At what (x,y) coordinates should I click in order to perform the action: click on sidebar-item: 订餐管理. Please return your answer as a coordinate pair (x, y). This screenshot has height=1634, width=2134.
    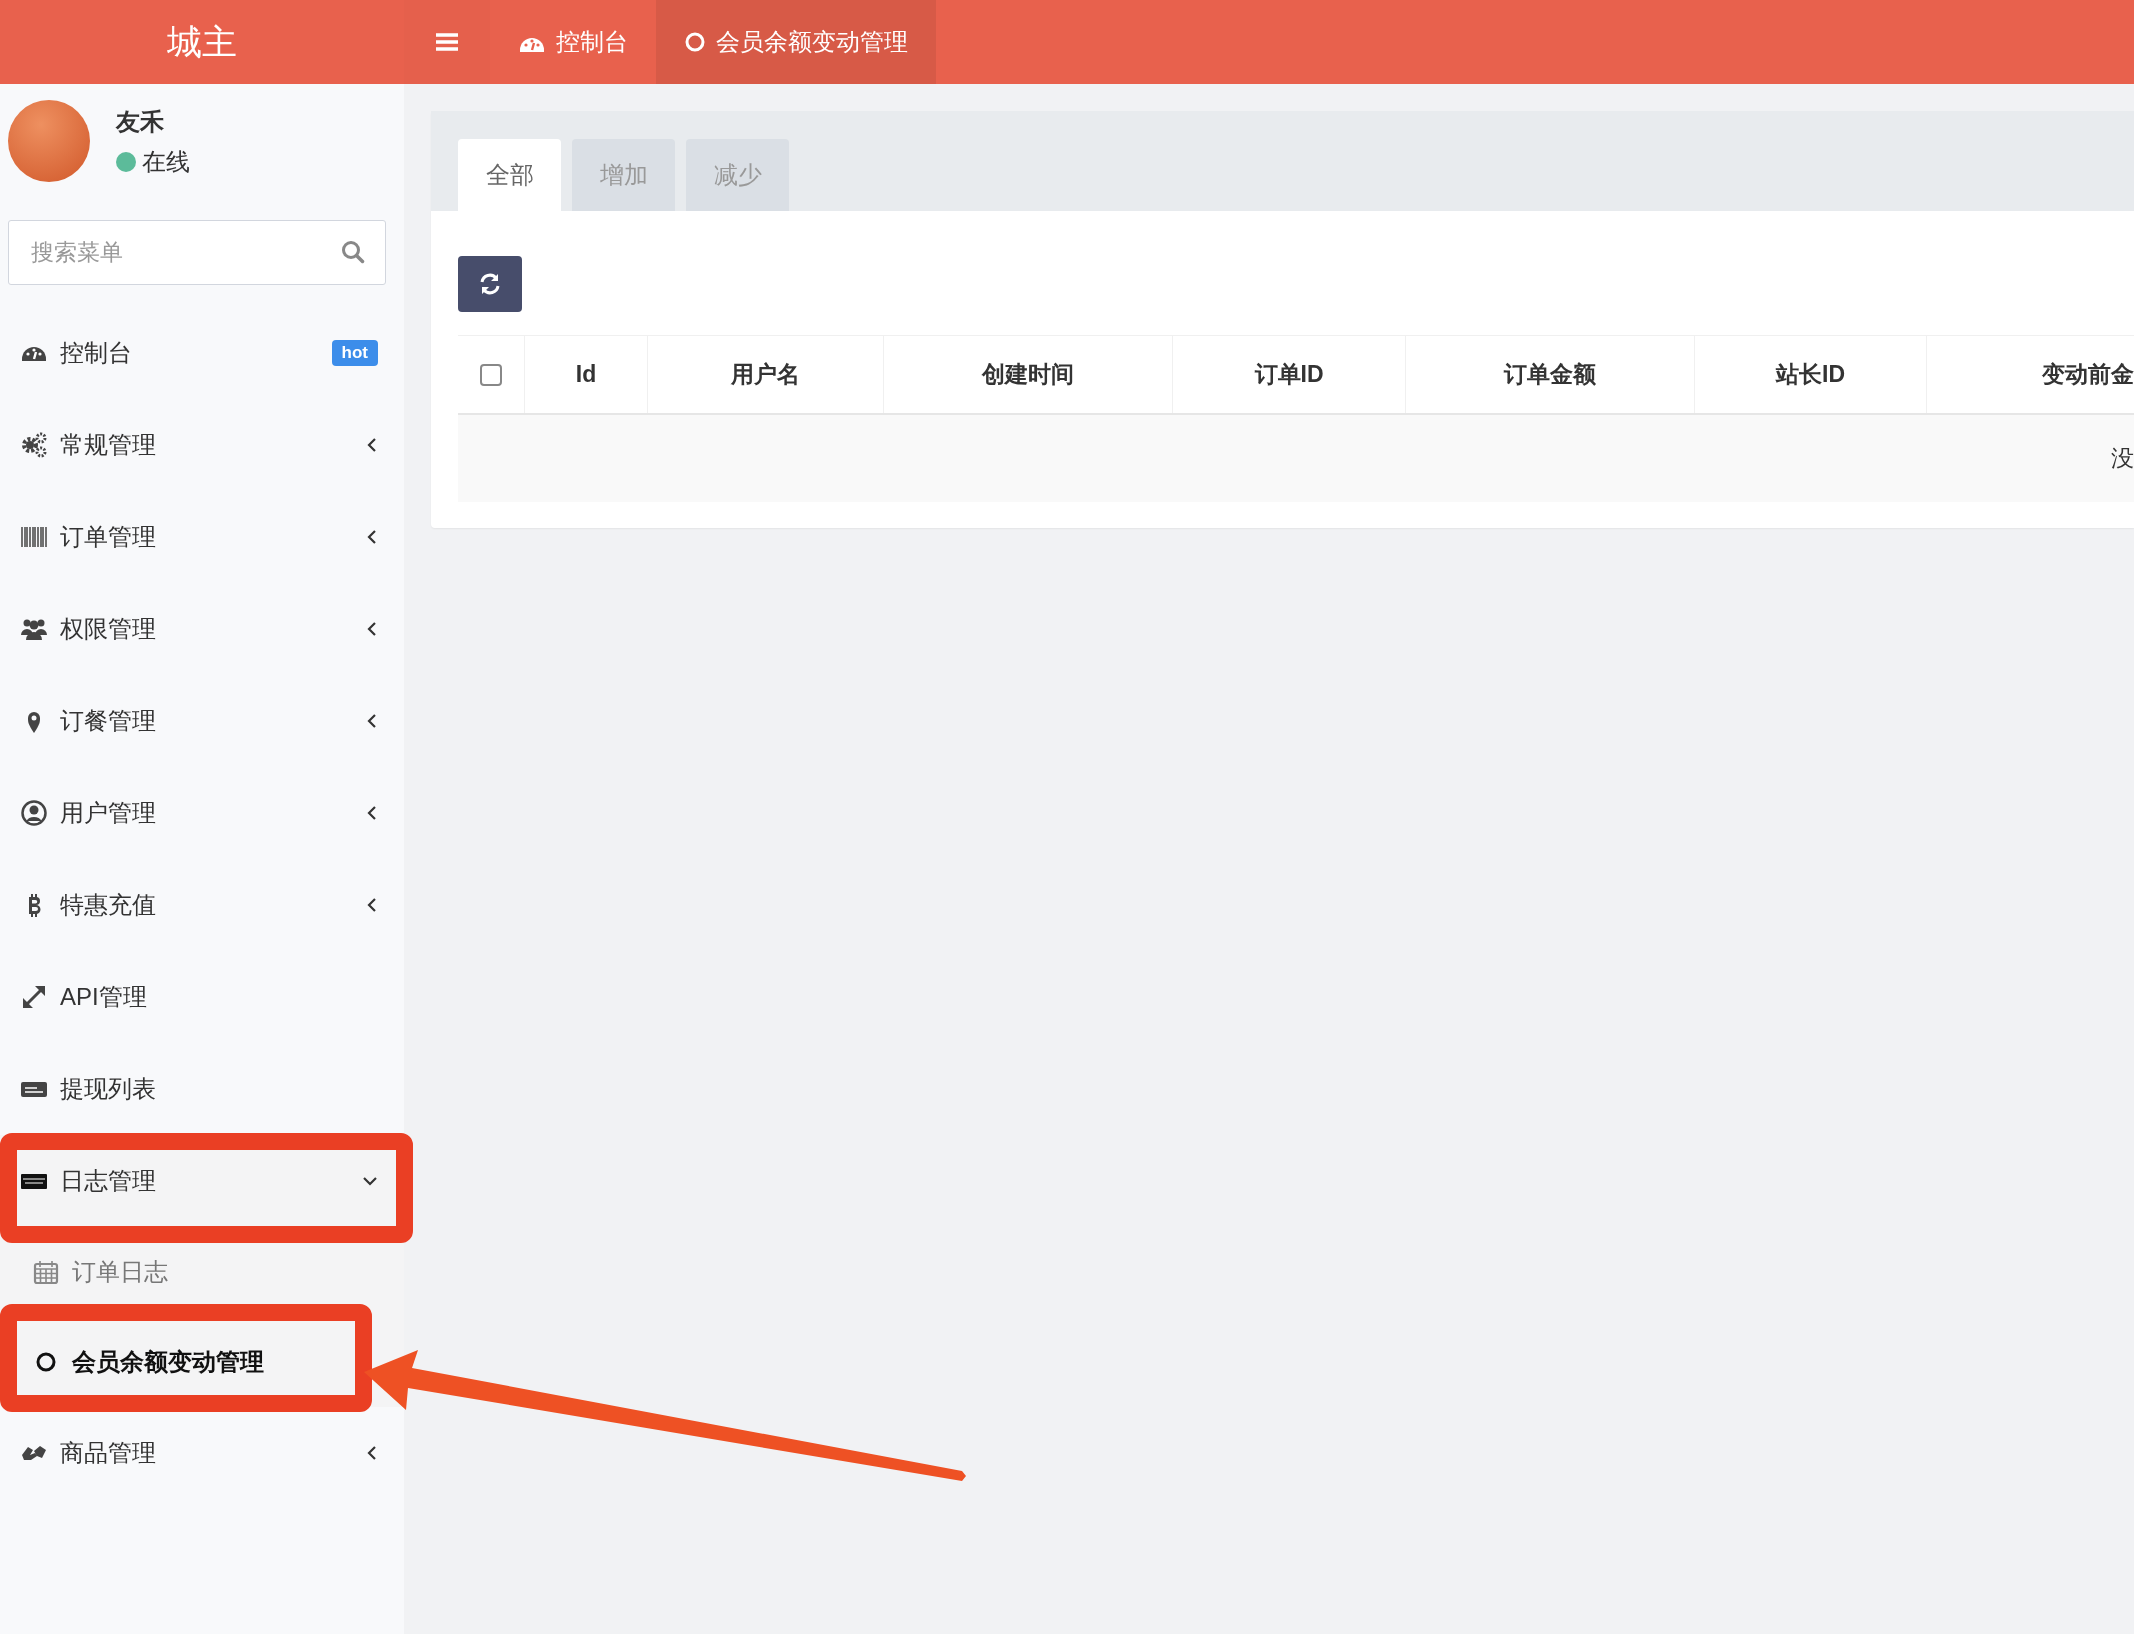
    Looking at the image, I should click on (202, 721).